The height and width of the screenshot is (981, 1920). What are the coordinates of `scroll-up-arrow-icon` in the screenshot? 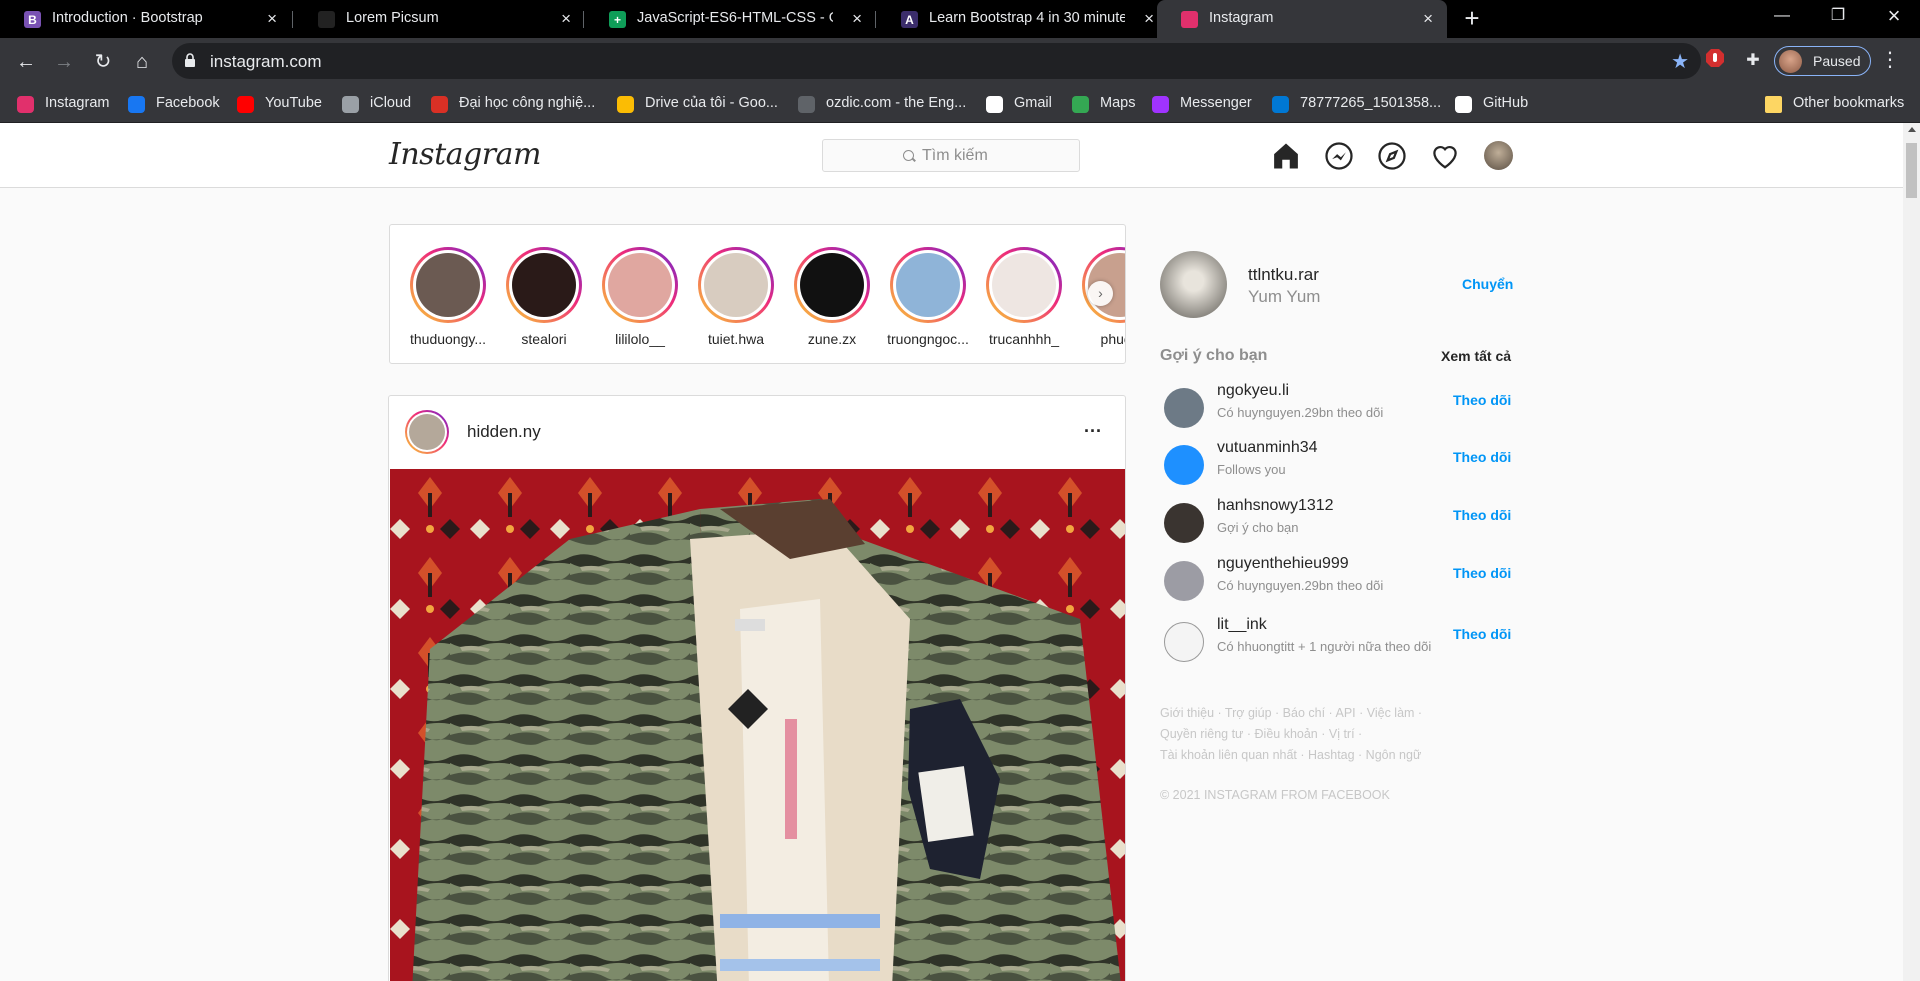 It's located at (1912, 129).